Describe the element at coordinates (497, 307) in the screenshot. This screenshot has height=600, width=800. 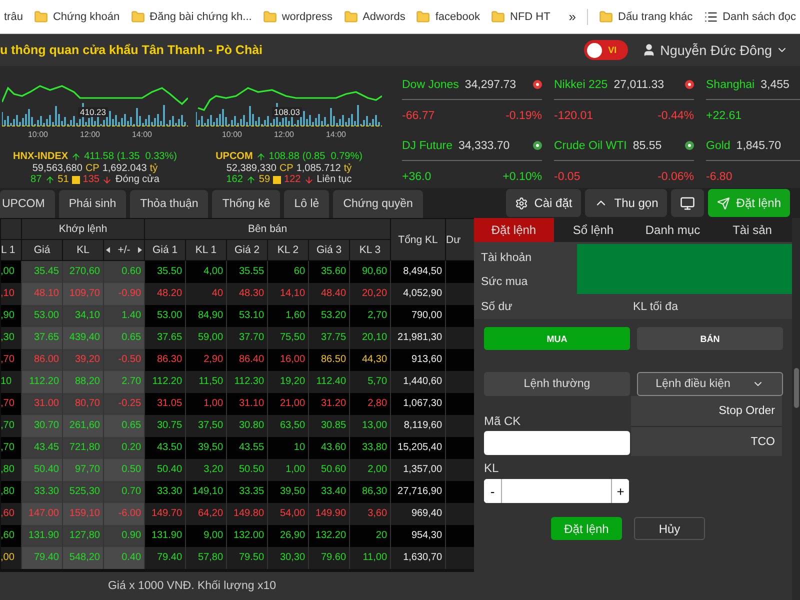
I see `field-label: Số dư` at that location.